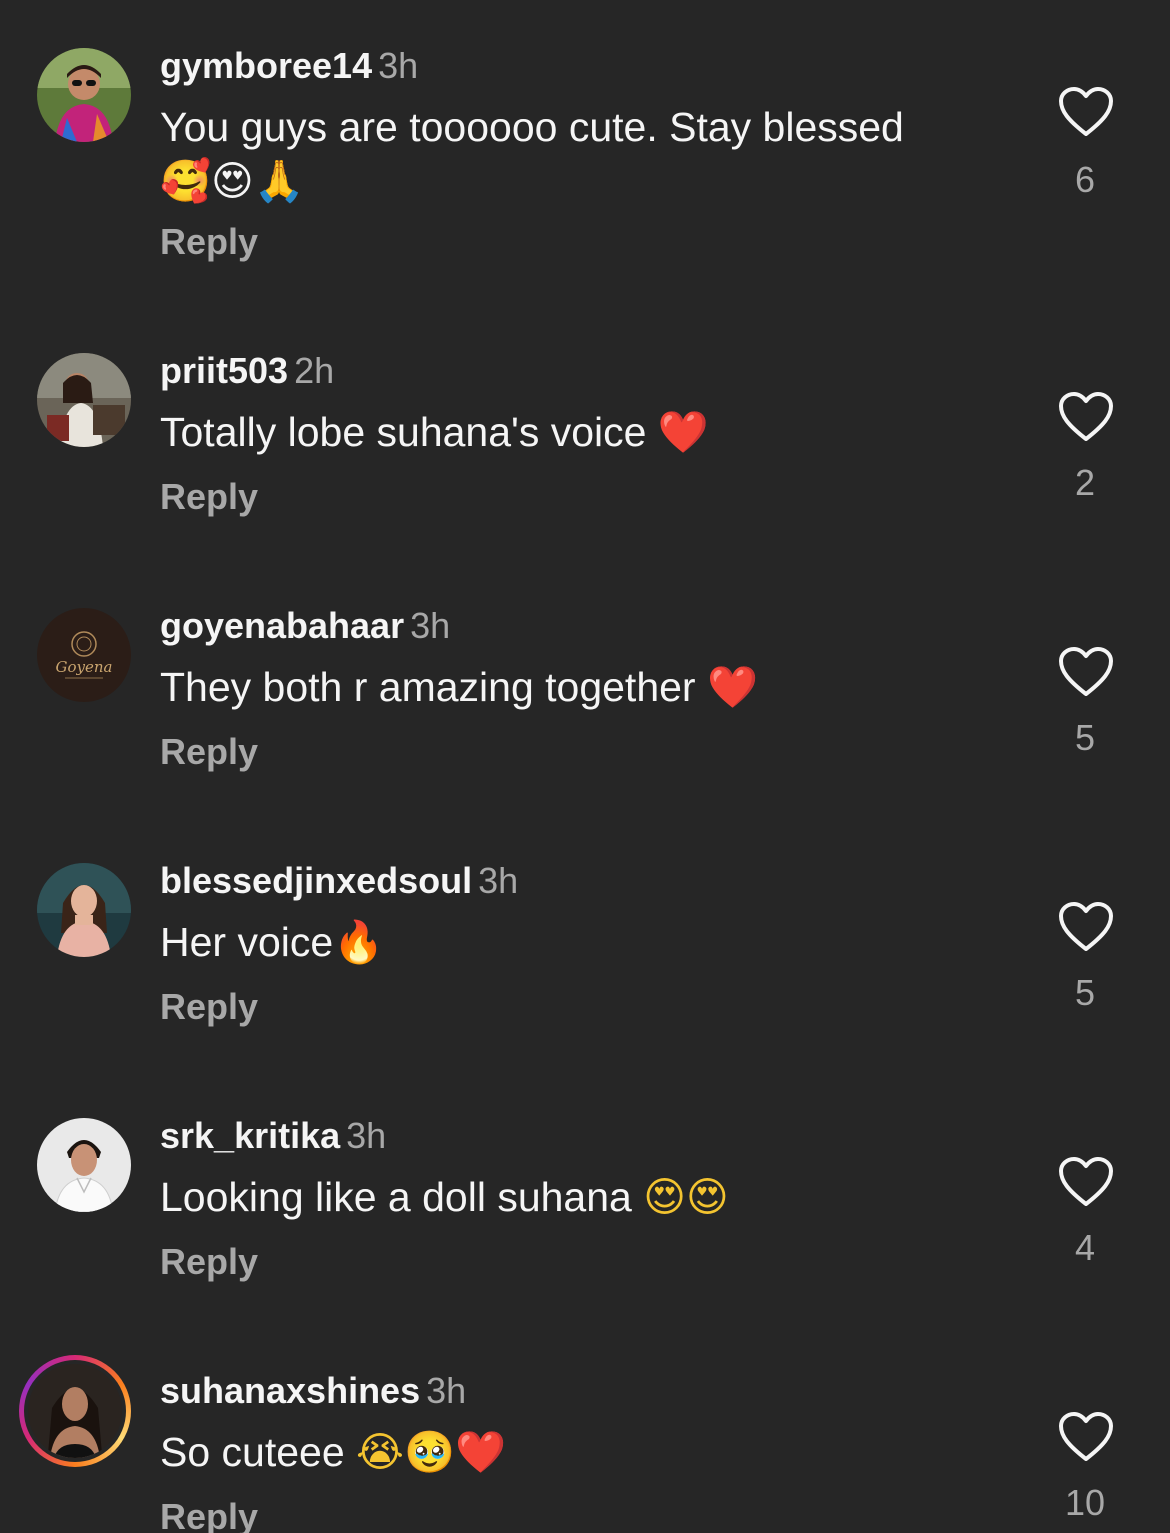 This screenshot has height=1533, width=1170. Describe the element at coordinates (396, 1197) in the screenshot. I see `comment-body: Looking like a doll suhana` at that location.